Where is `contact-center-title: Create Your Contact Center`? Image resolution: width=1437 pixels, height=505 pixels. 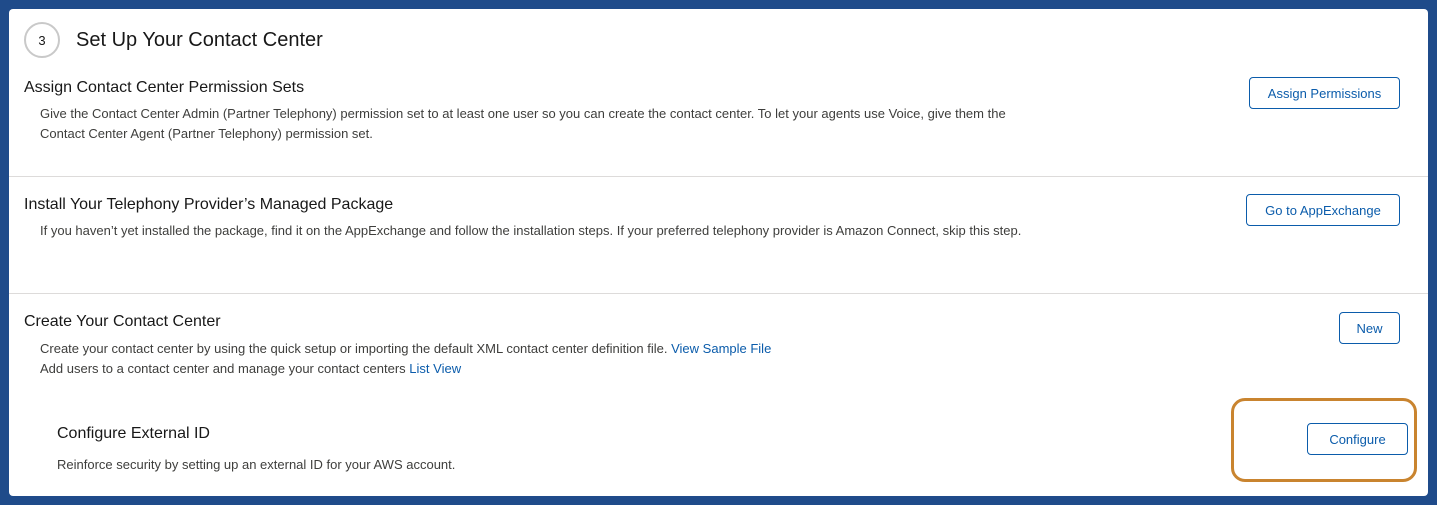 contact-center-title: Create Your Contact Center is located at coordinates (122, 321).